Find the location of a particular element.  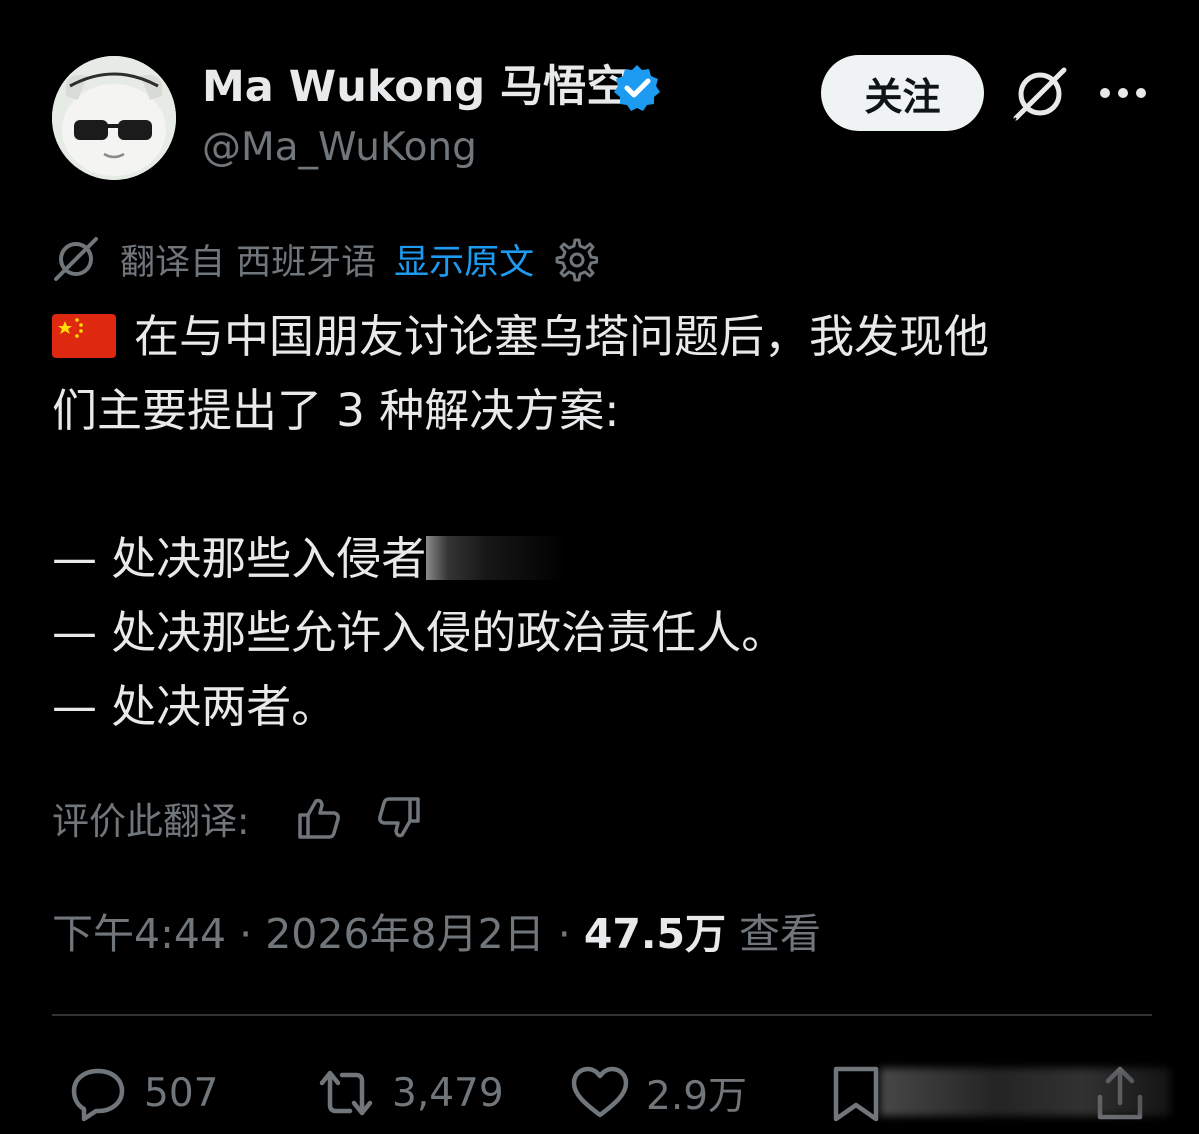

tweet-time: 下午4:44 is located at coordinates (139, 934).